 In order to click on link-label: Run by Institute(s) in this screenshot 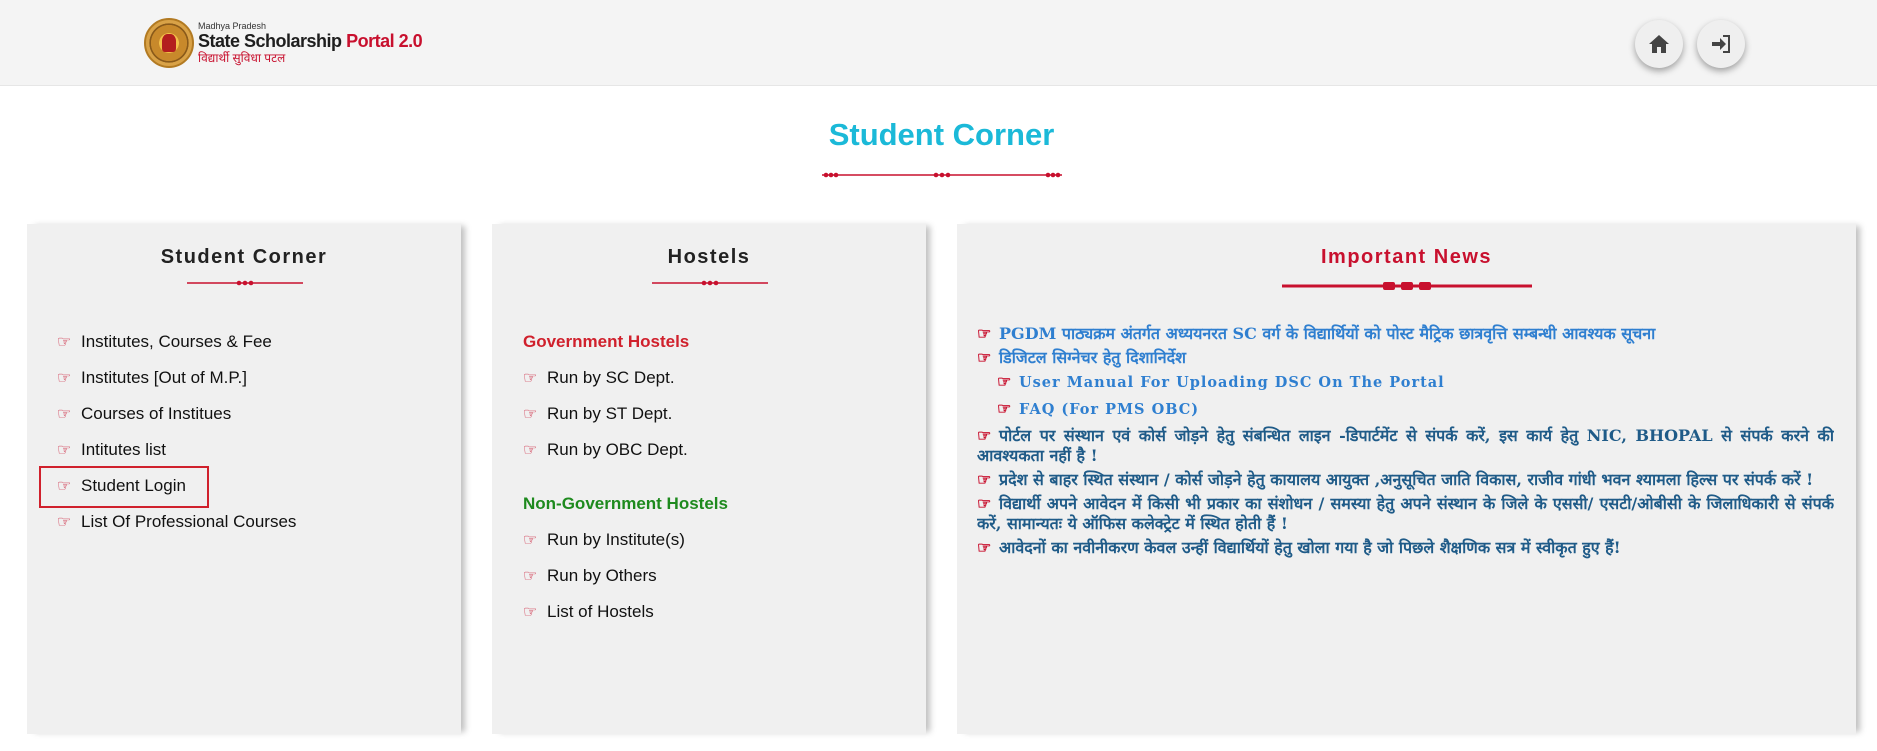, I will do `click(616, 539)`.